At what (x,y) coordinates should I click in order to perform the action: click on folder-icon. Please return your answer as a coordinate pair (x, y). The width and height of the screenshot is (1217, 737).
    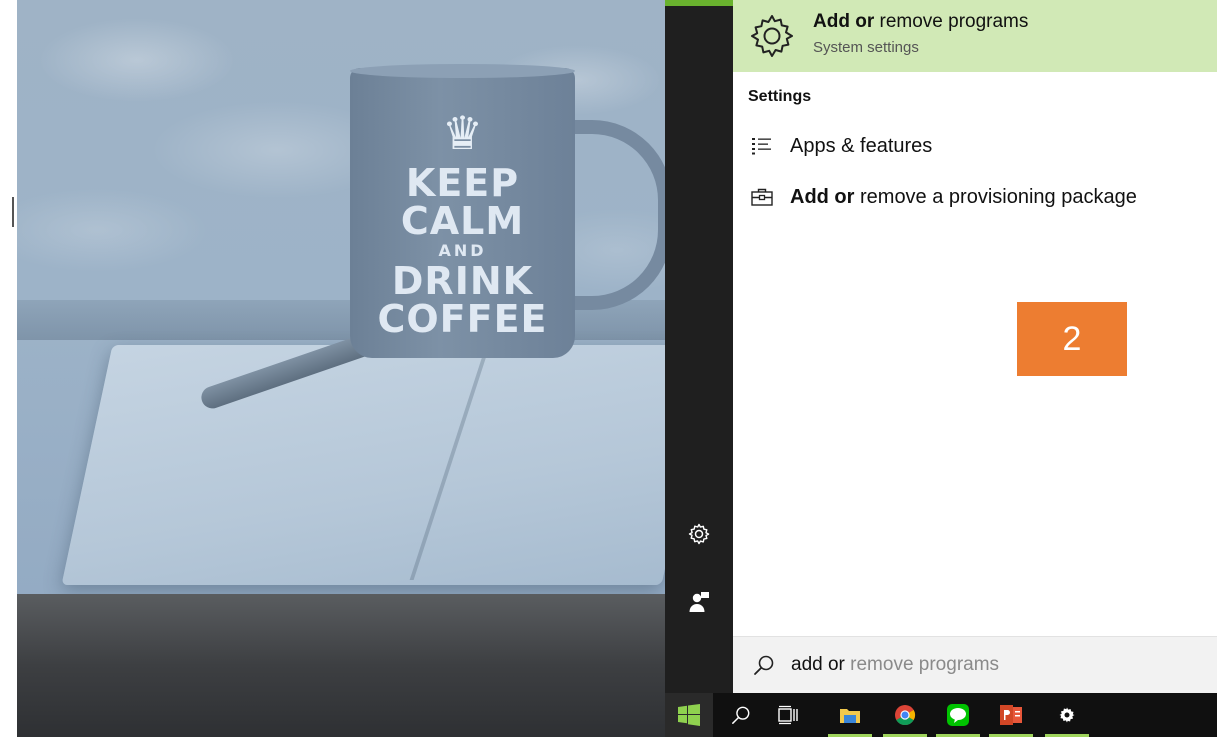
    Looking at the image, I should click on (850, 716).